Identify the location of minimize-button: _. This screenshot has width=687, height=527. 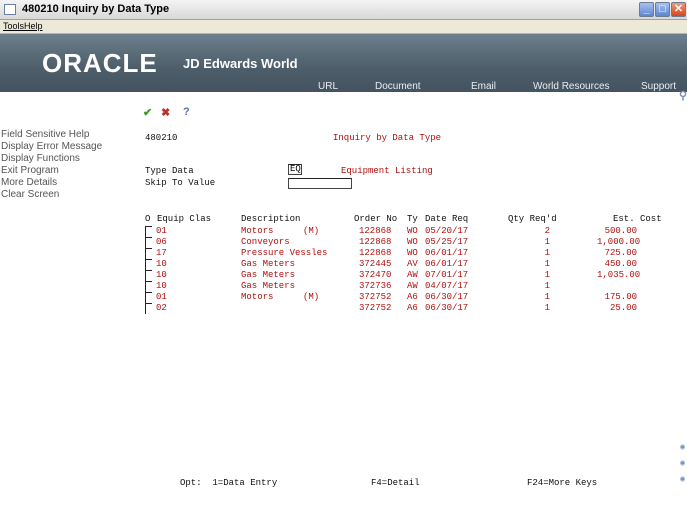
(646, 9).